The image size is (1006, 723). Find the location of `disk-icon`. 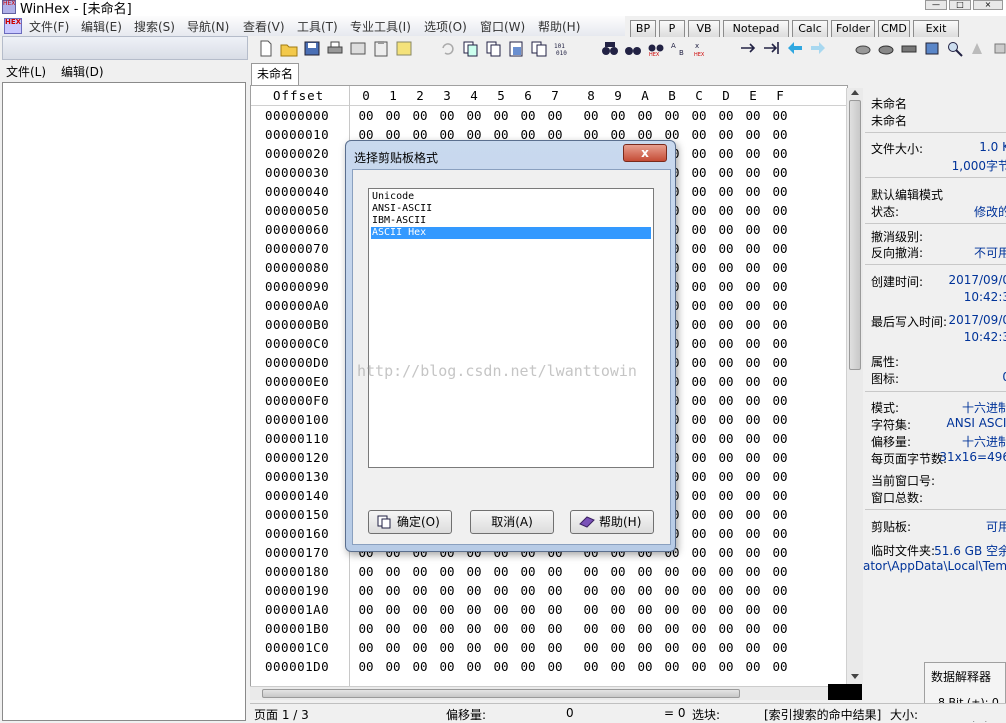

disk-icon is located at coordinates (863, 48).